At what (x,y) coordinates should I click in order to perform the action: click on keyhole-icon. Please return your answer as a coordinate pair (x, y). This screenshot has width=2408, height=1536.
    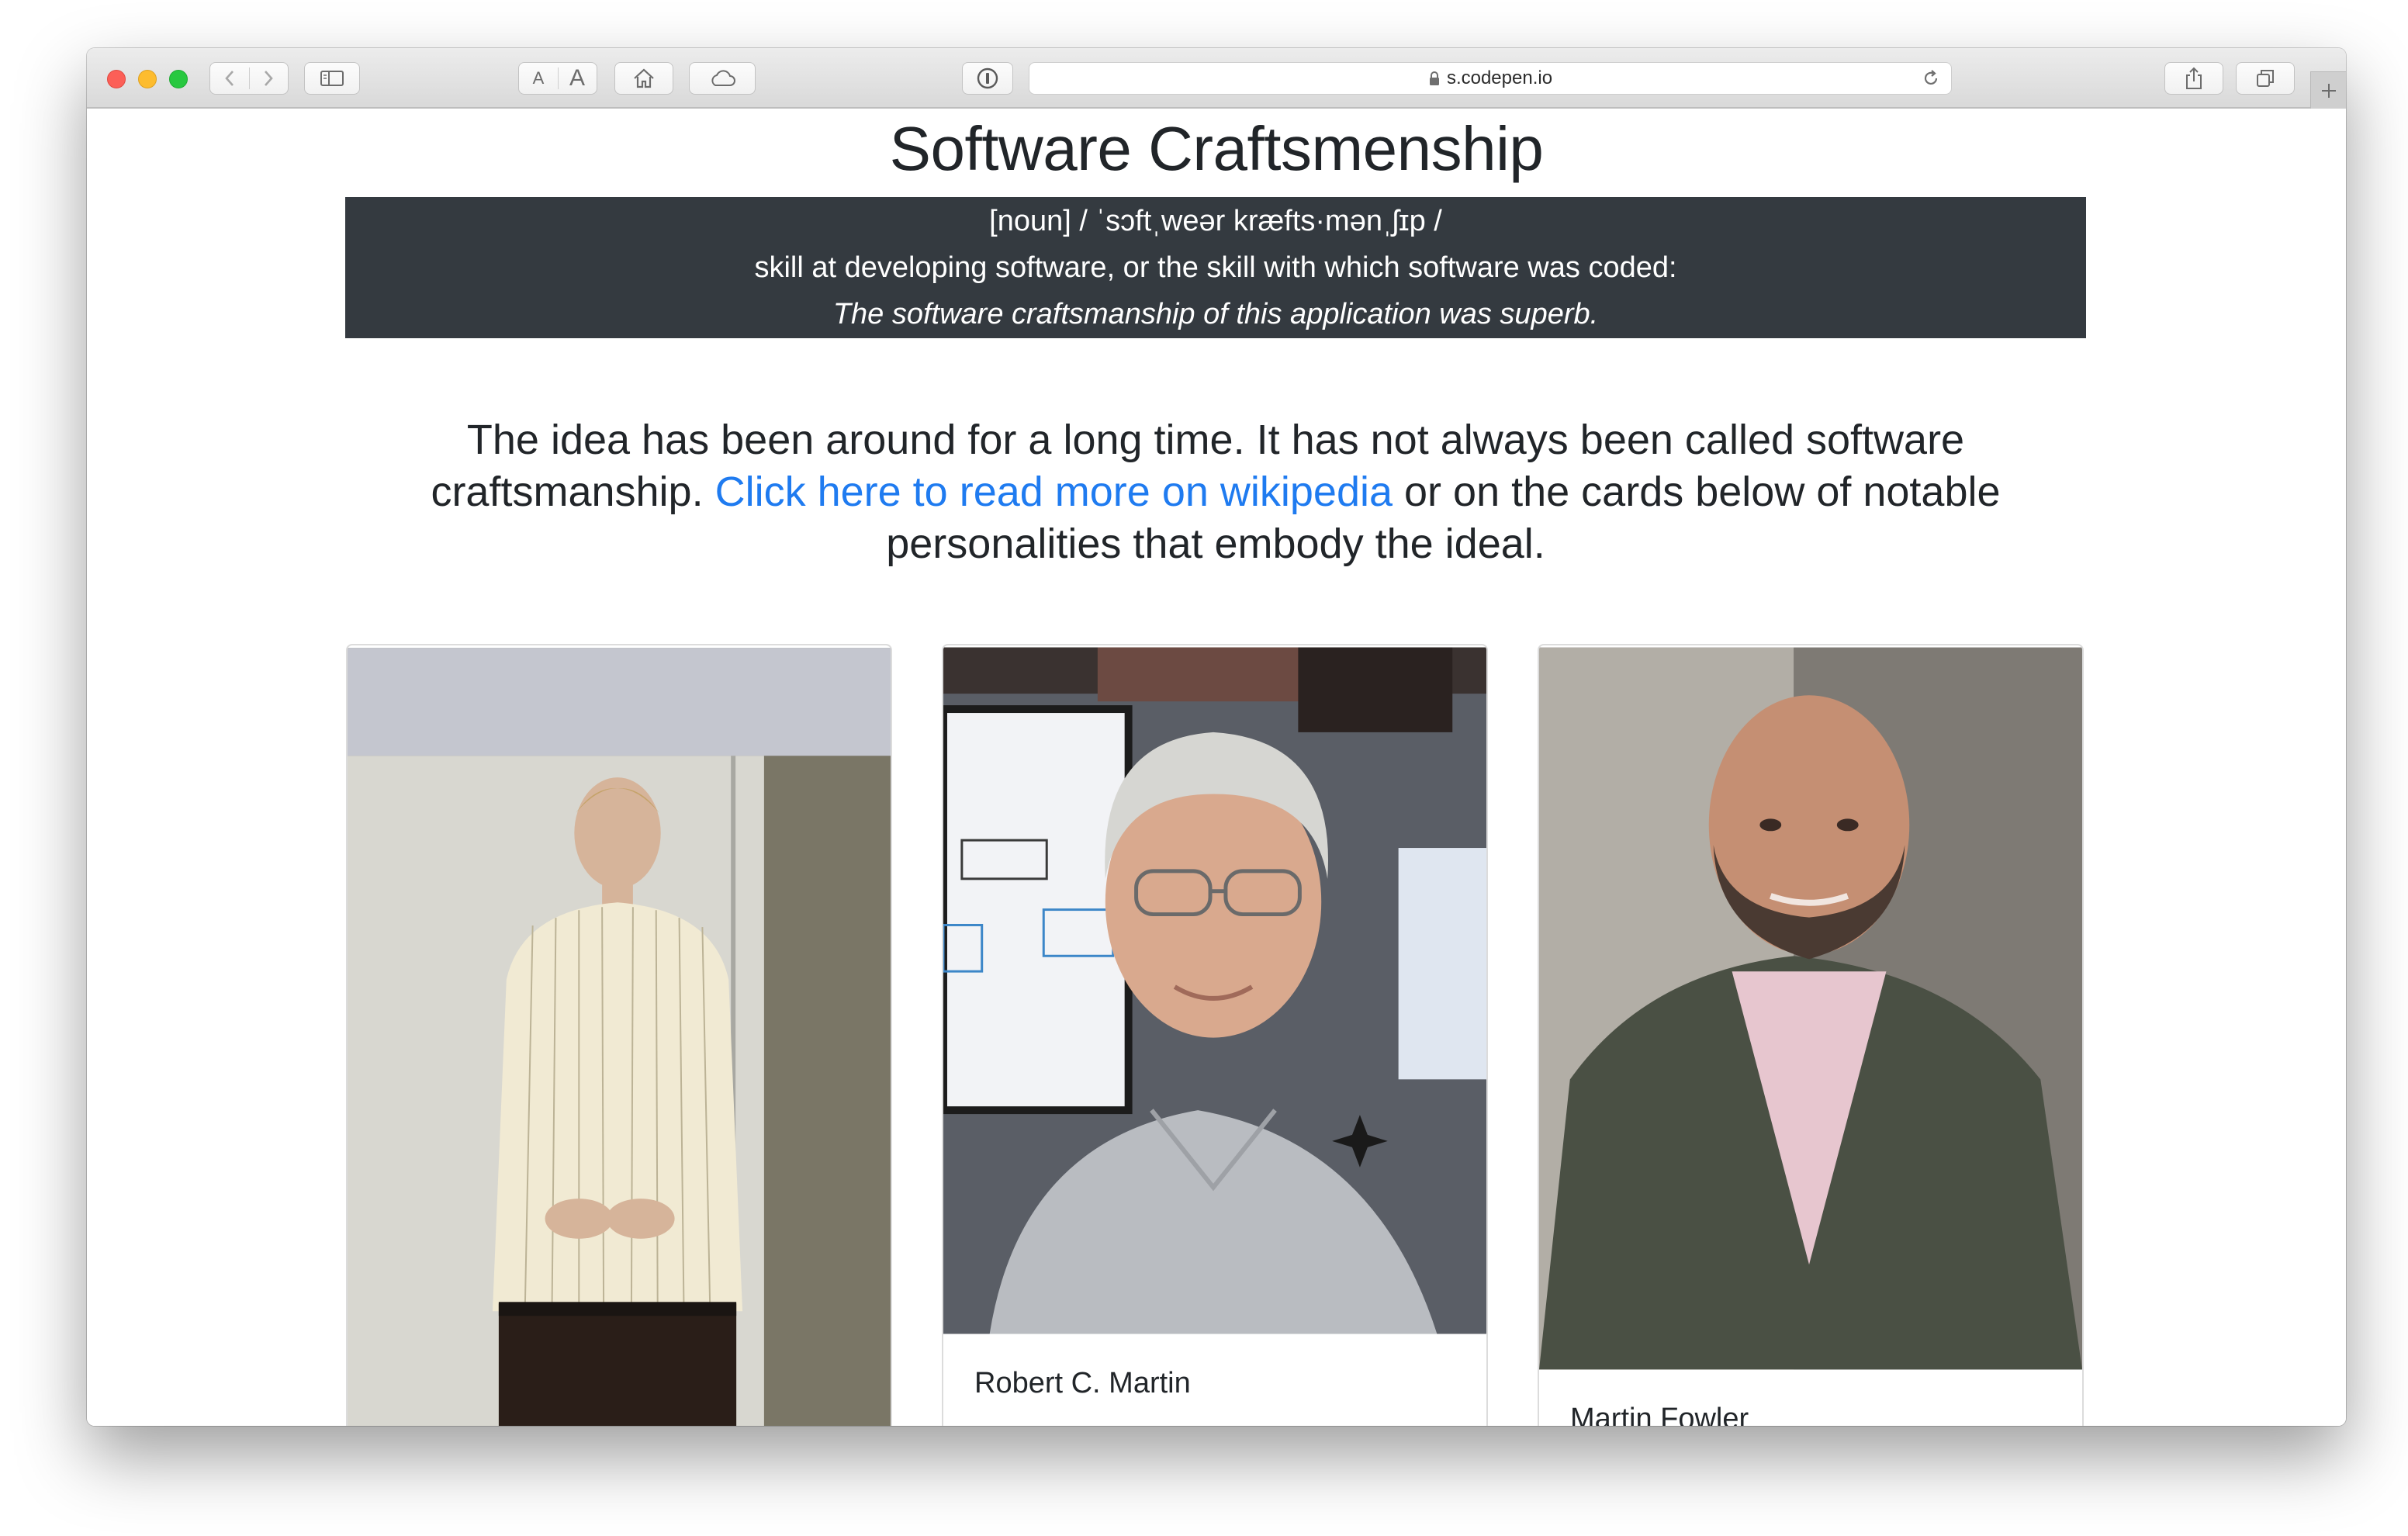
    Looking at the image, I should click on (987, 78).